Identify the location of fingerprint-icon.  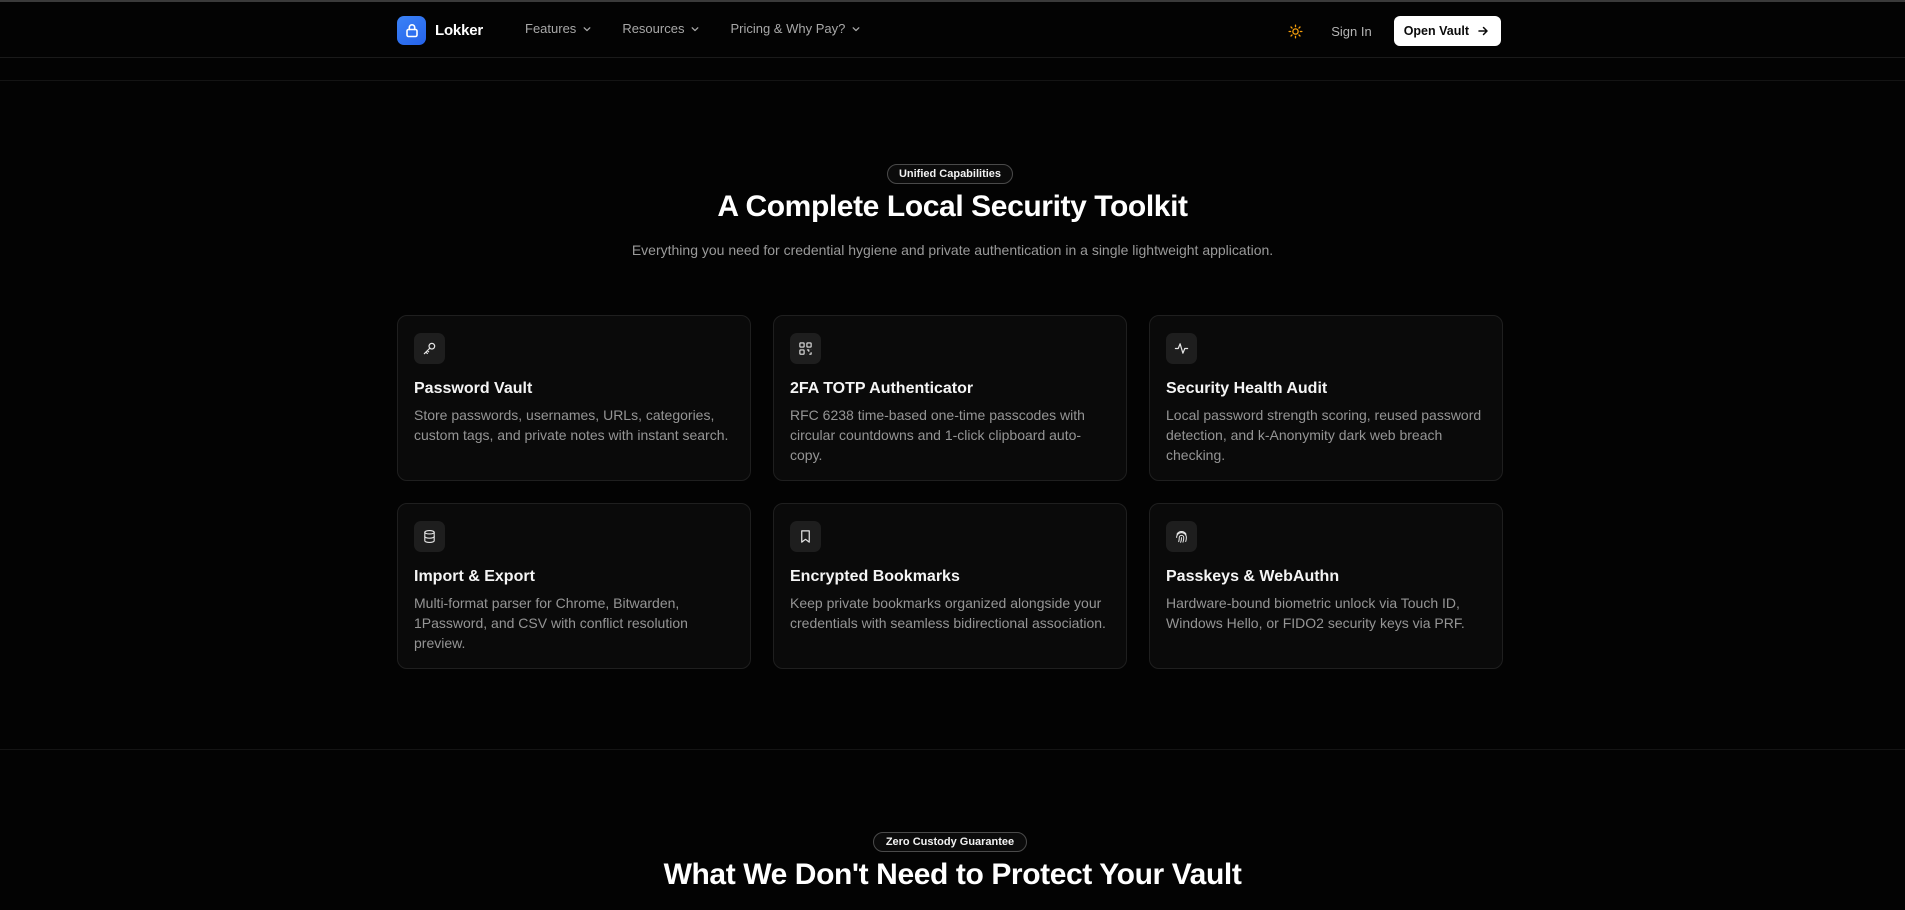
(1181, 536).